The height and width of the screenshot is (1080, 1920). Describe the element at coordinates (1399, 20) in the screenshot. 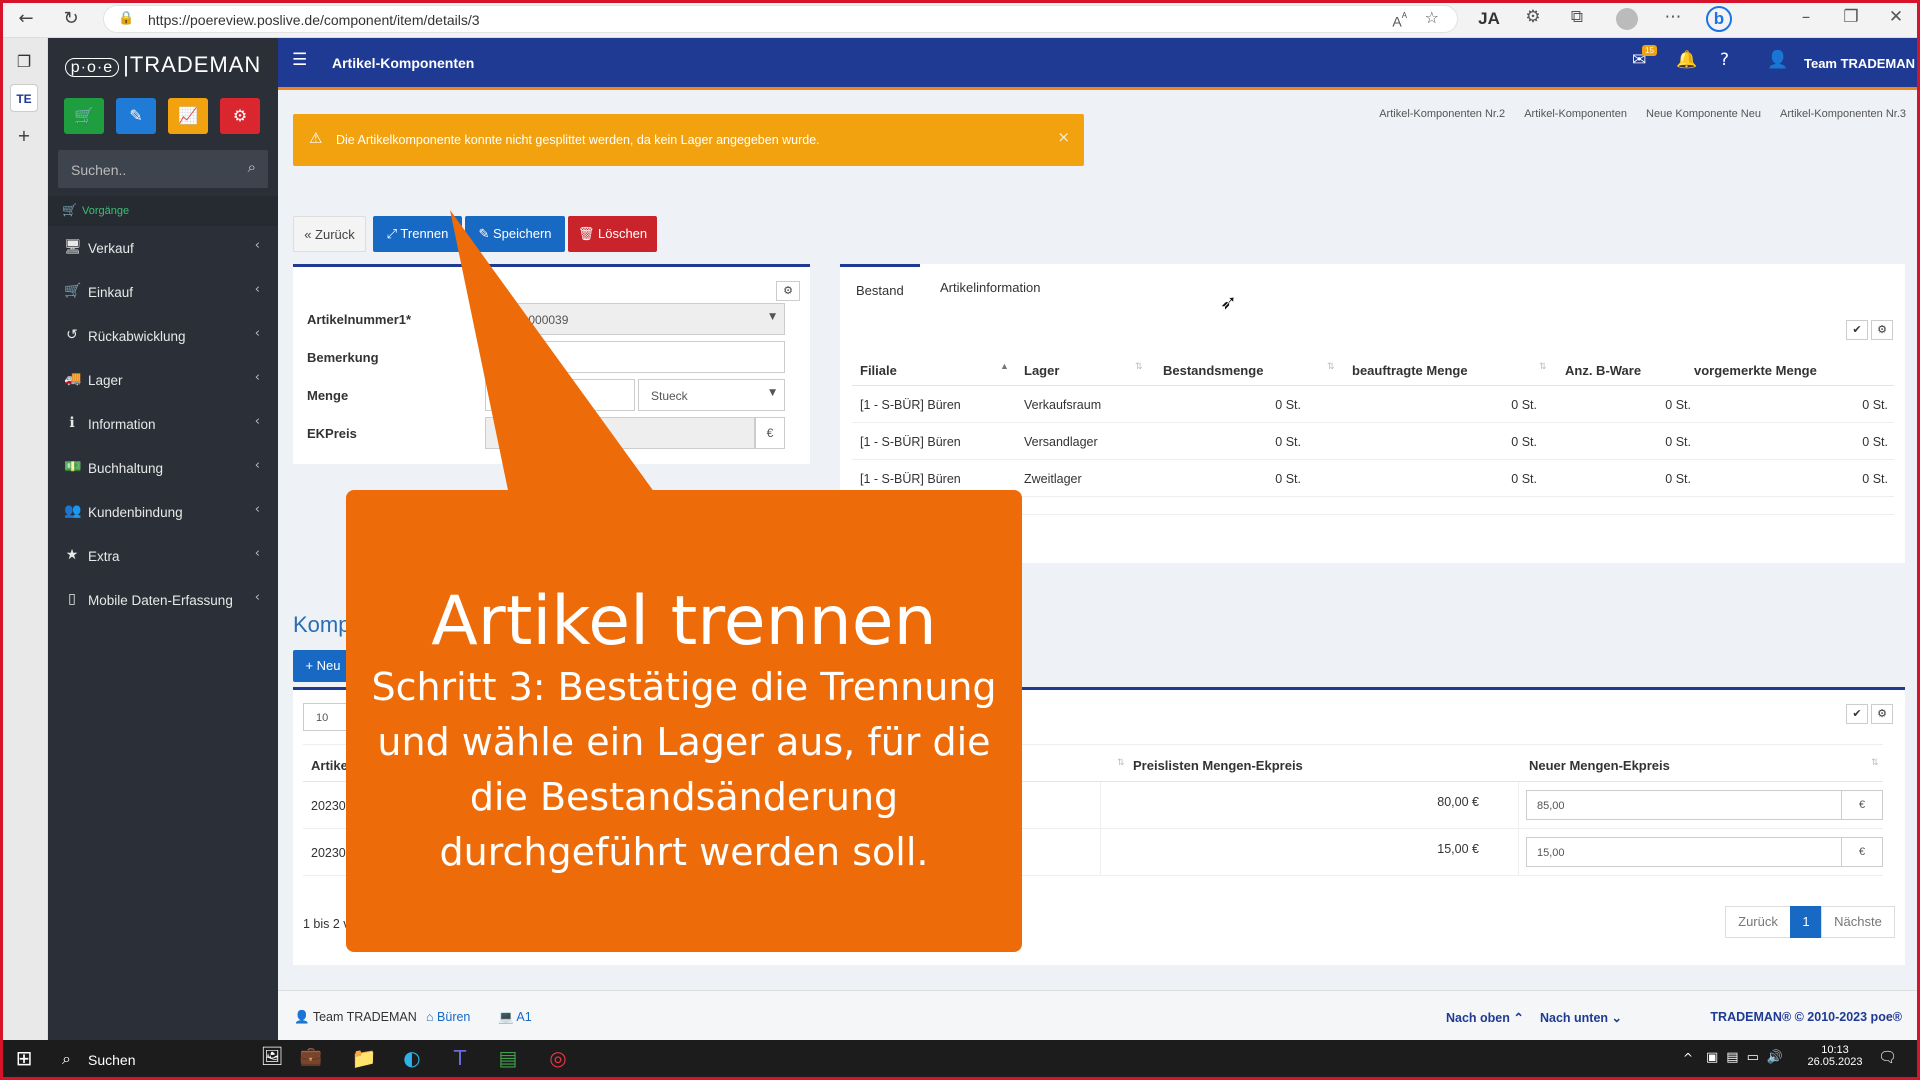

I see `read-aloud-icon: Aᴬ` at that location.